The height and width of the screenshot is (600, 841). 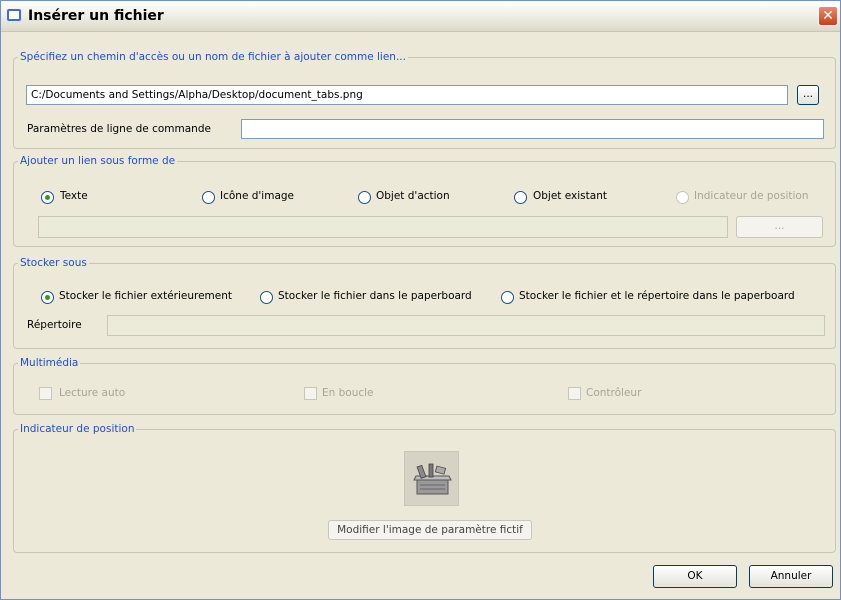 I want to click on placeholder-image, so click(x=431, y=478).